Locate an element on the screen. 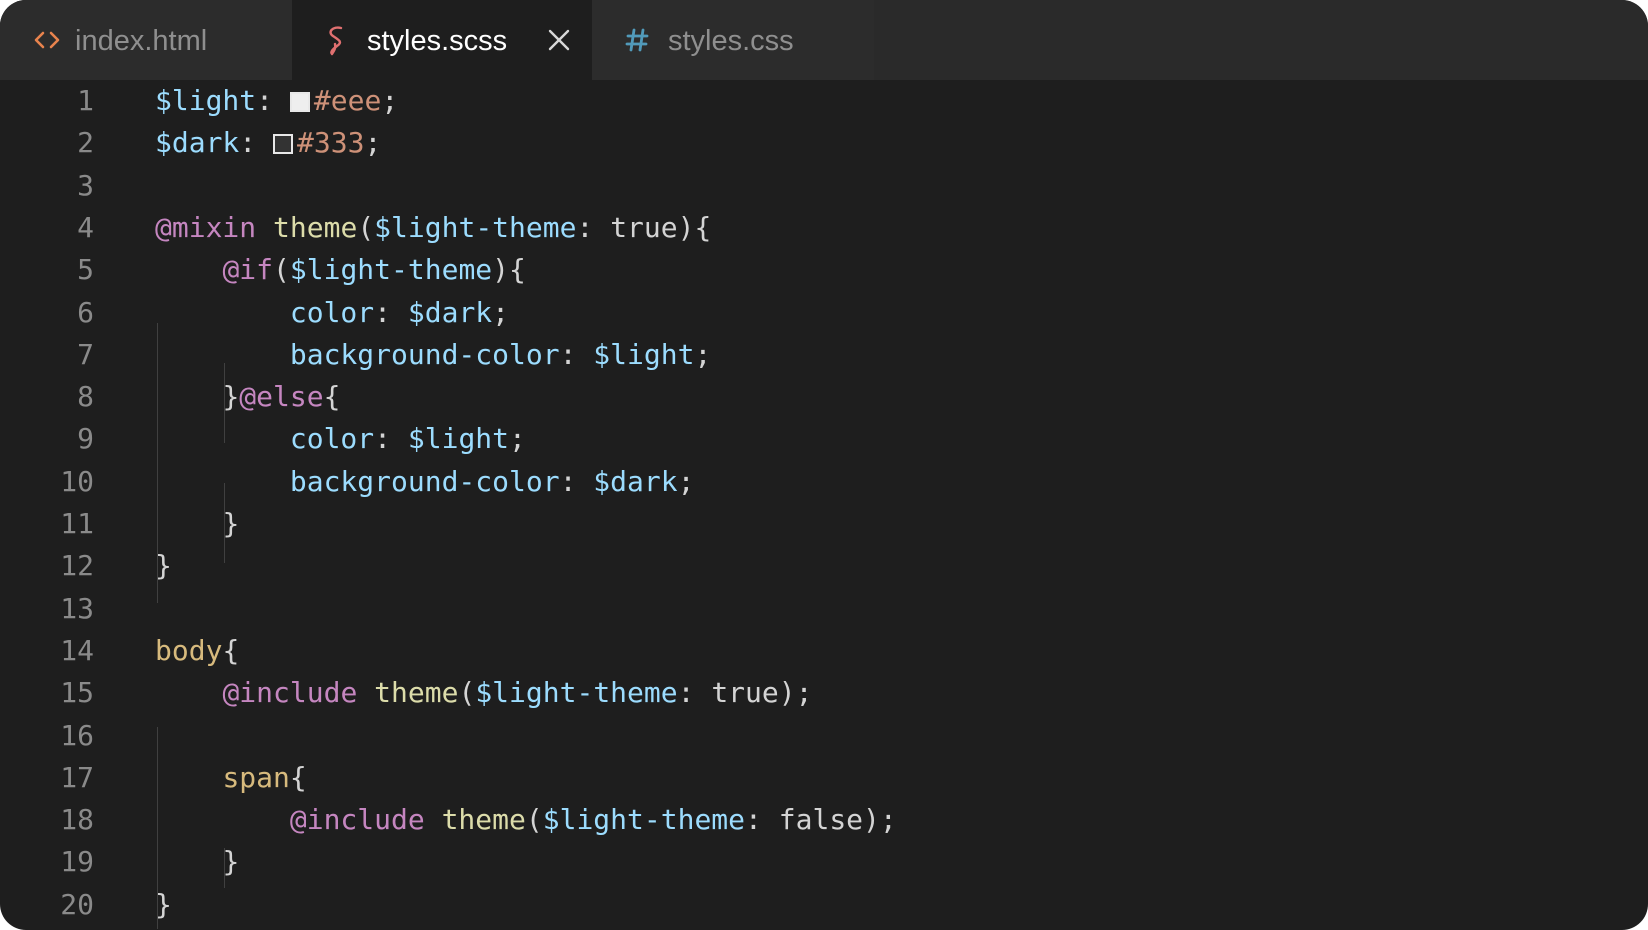 The image size is (1648, 930). code-line: 20} is located at coordinates (824, 905).